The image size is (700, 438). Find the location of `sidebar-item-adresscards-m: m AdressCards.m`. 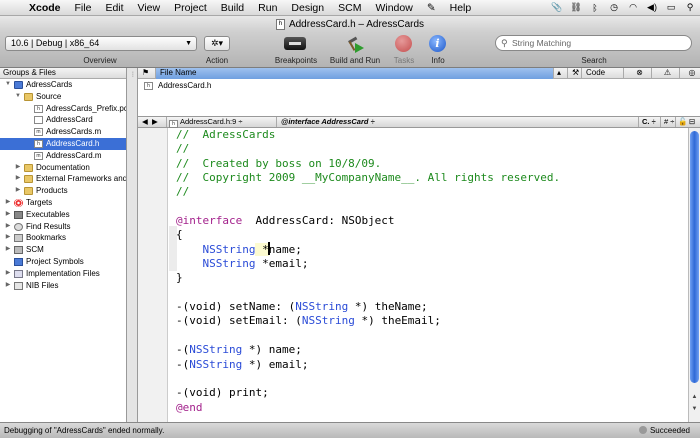

sidebar-item-adresscards-m: m AdressCards.m is located at coordinates (63, 132).